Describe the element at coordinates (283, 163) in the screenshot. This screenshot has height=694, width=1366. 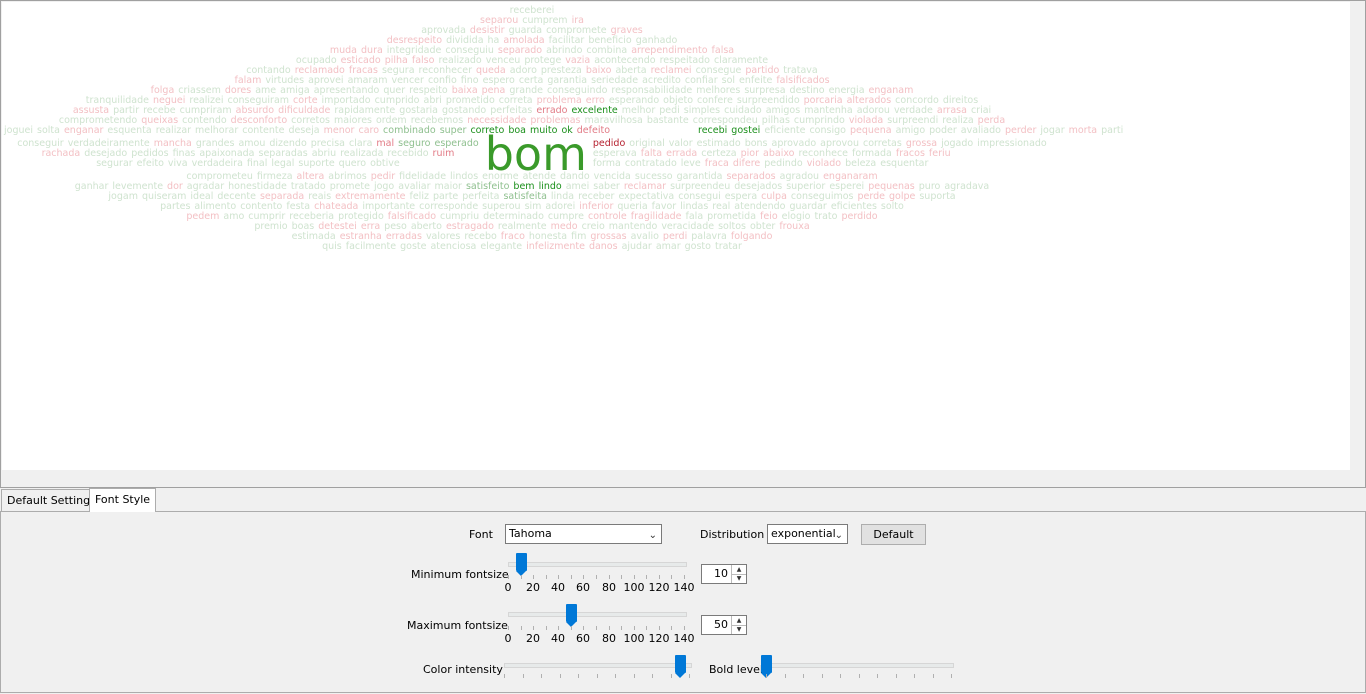
I see `cloud-word: legal` at that location.